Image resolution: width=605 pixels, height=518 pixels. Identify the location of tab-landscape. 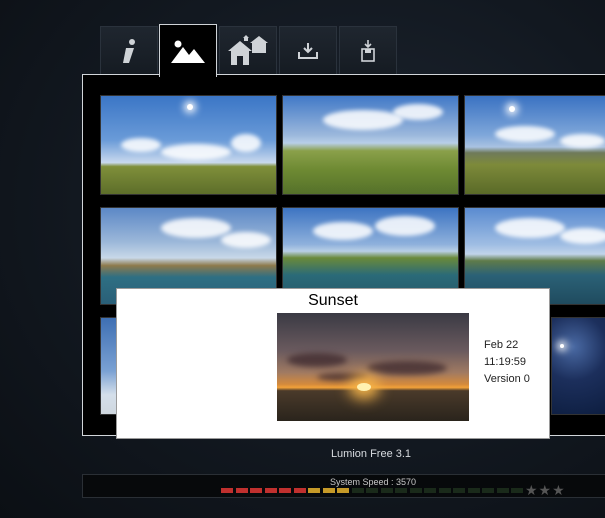
(188, 50).